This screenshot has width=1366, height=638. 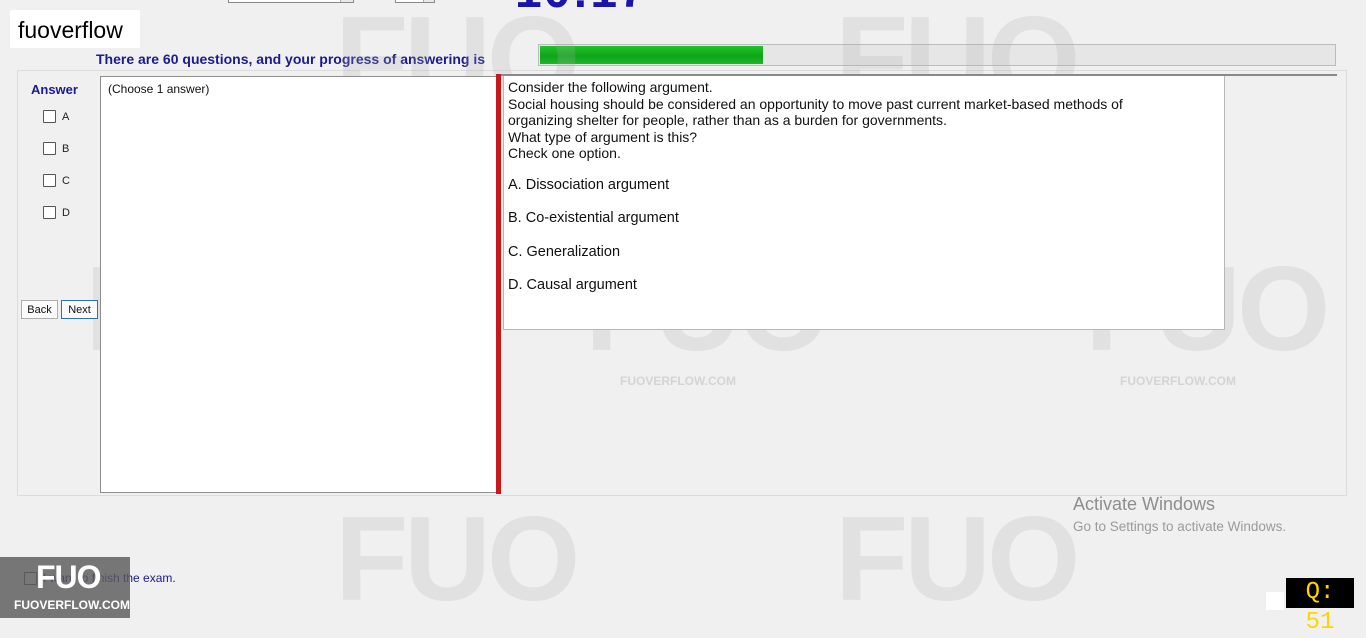 What do you see at coordinates (66, 212) in the screenshot?
I see `option-label: D` at bounding box center [66, 212].